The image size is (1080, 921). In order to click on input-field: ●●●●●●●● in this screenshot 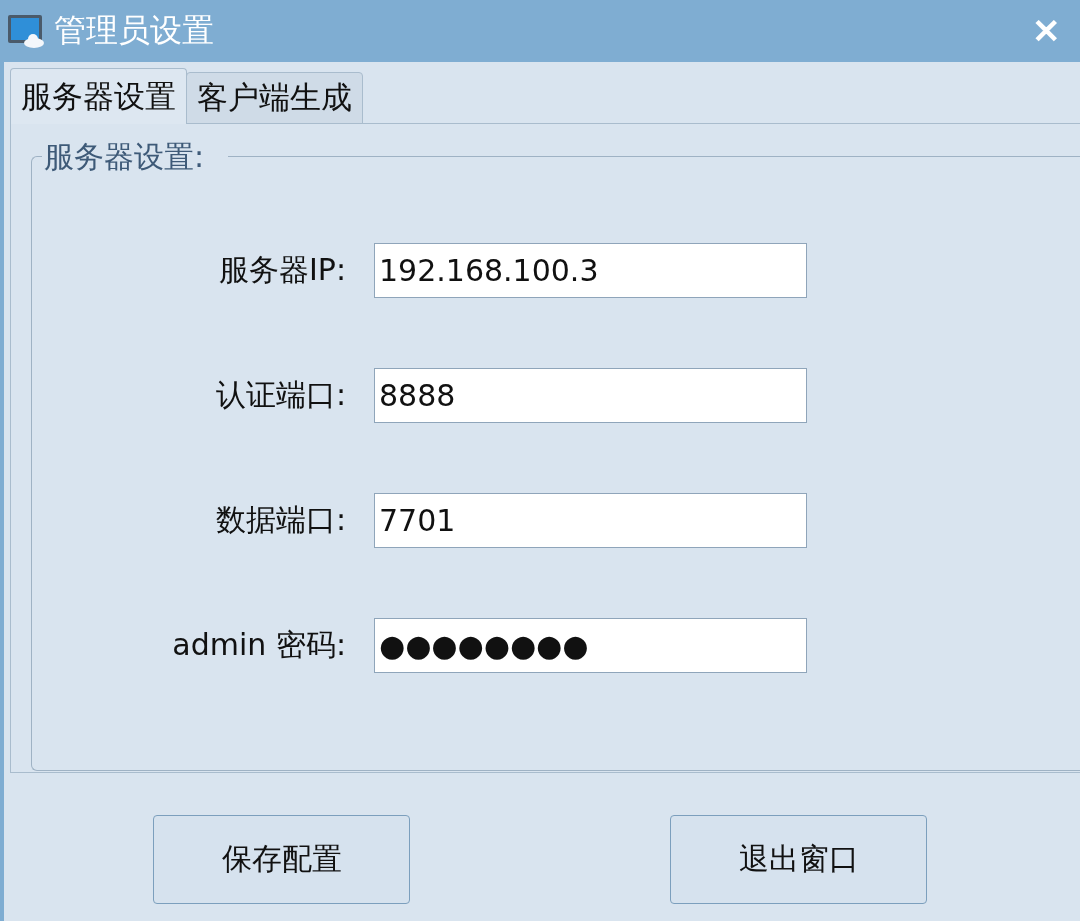, I will do `click(590, 645)`.